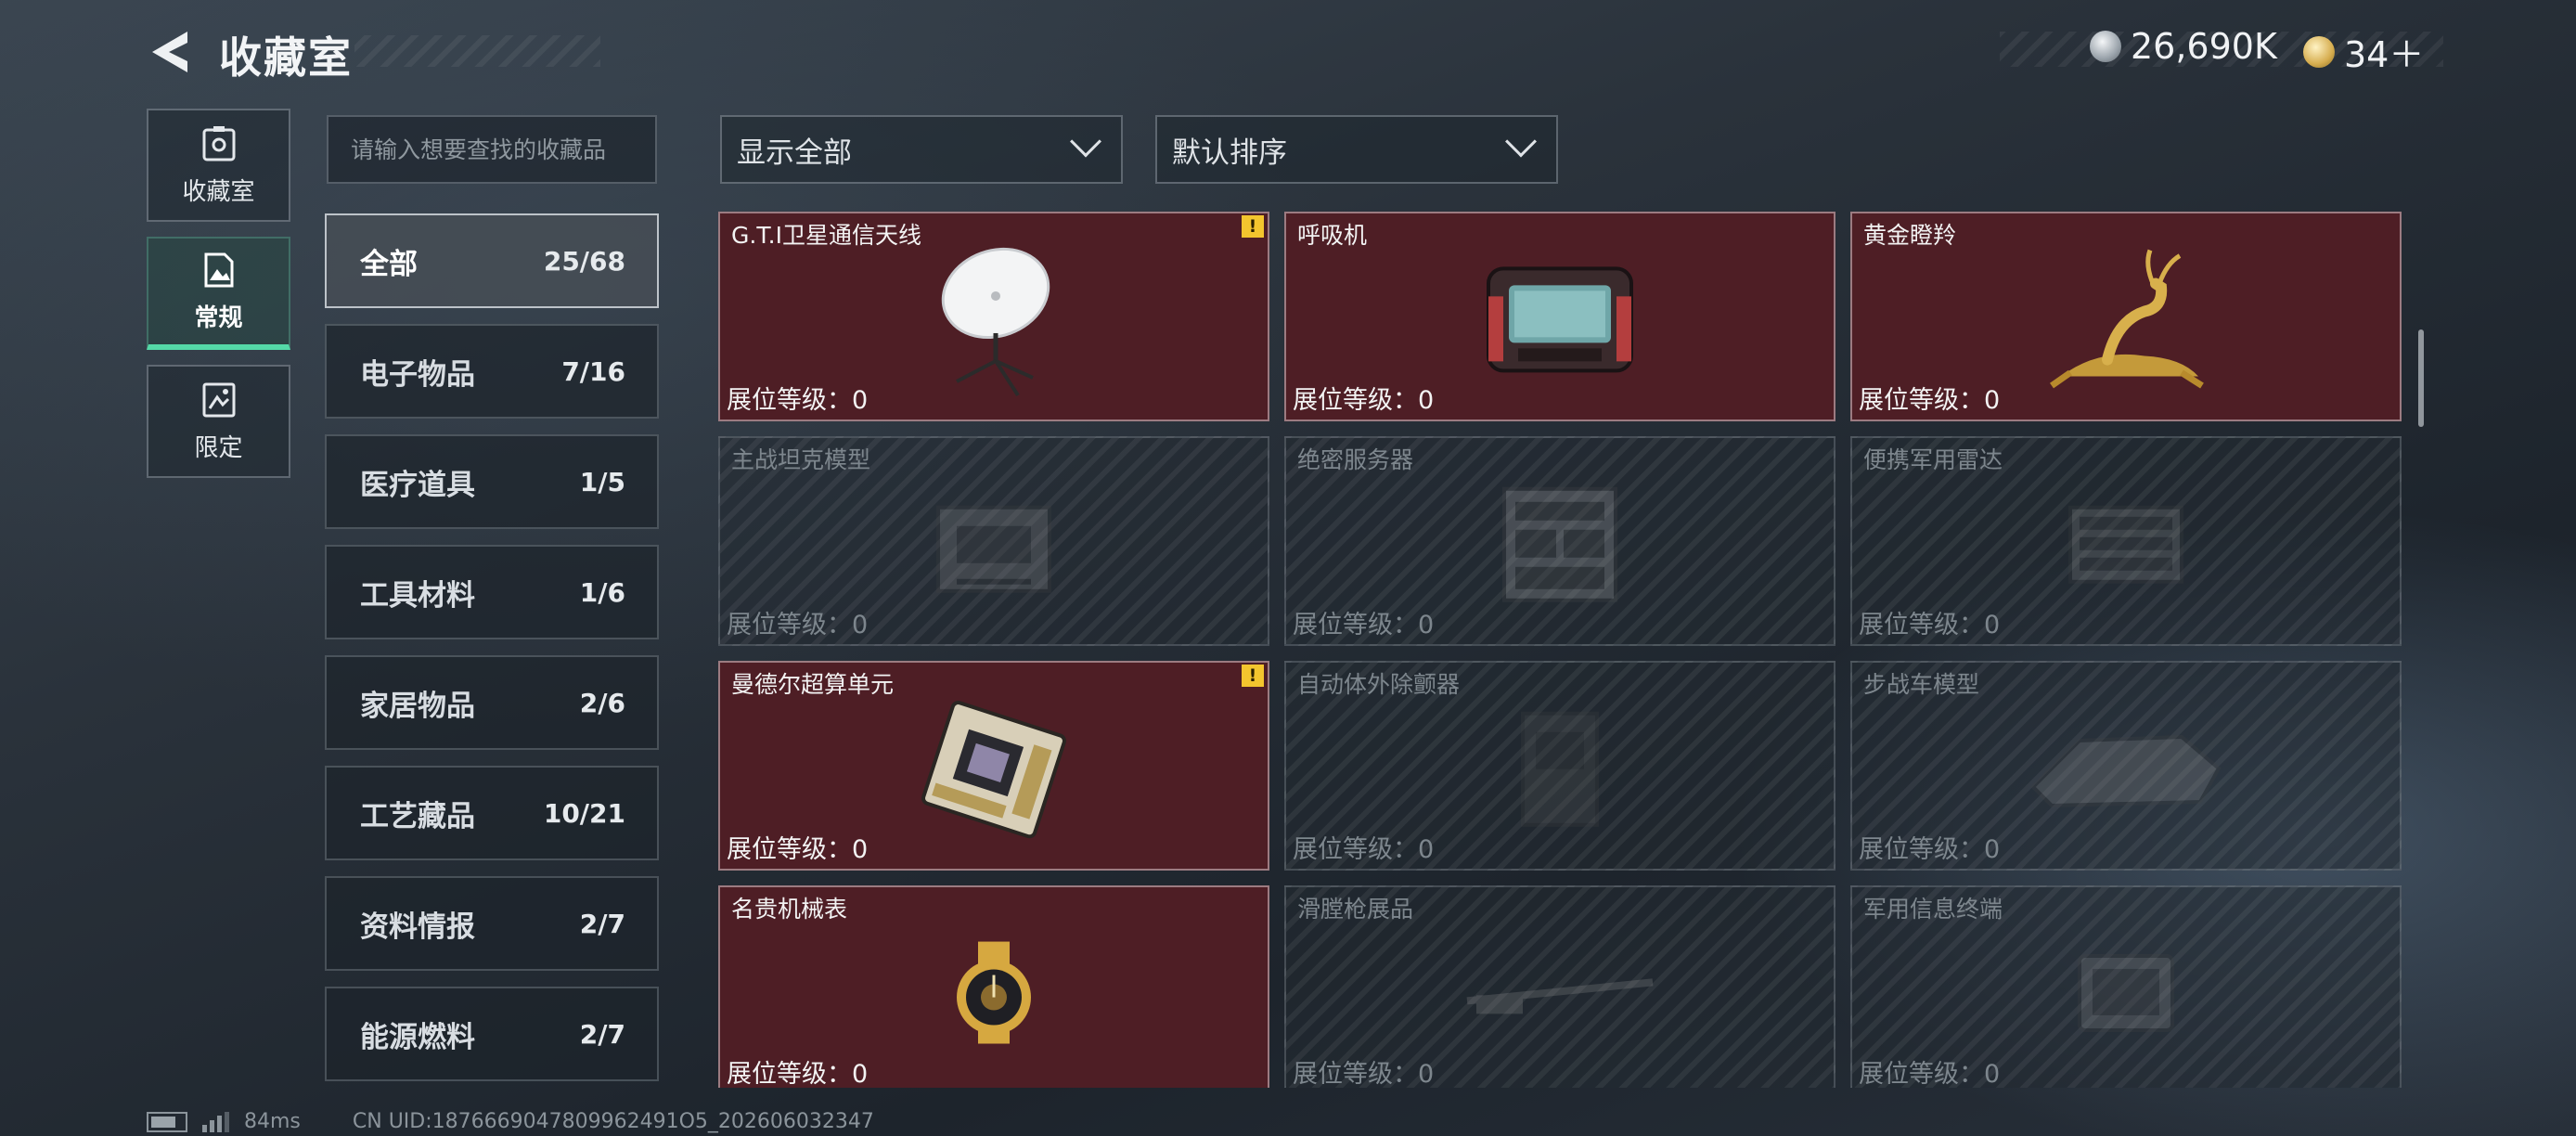 Image resolution: width=2576 pixels, height=1136 pixels. I want to click on collection-item-card: 名贵机械表展位等级：0, so click(994, 986).